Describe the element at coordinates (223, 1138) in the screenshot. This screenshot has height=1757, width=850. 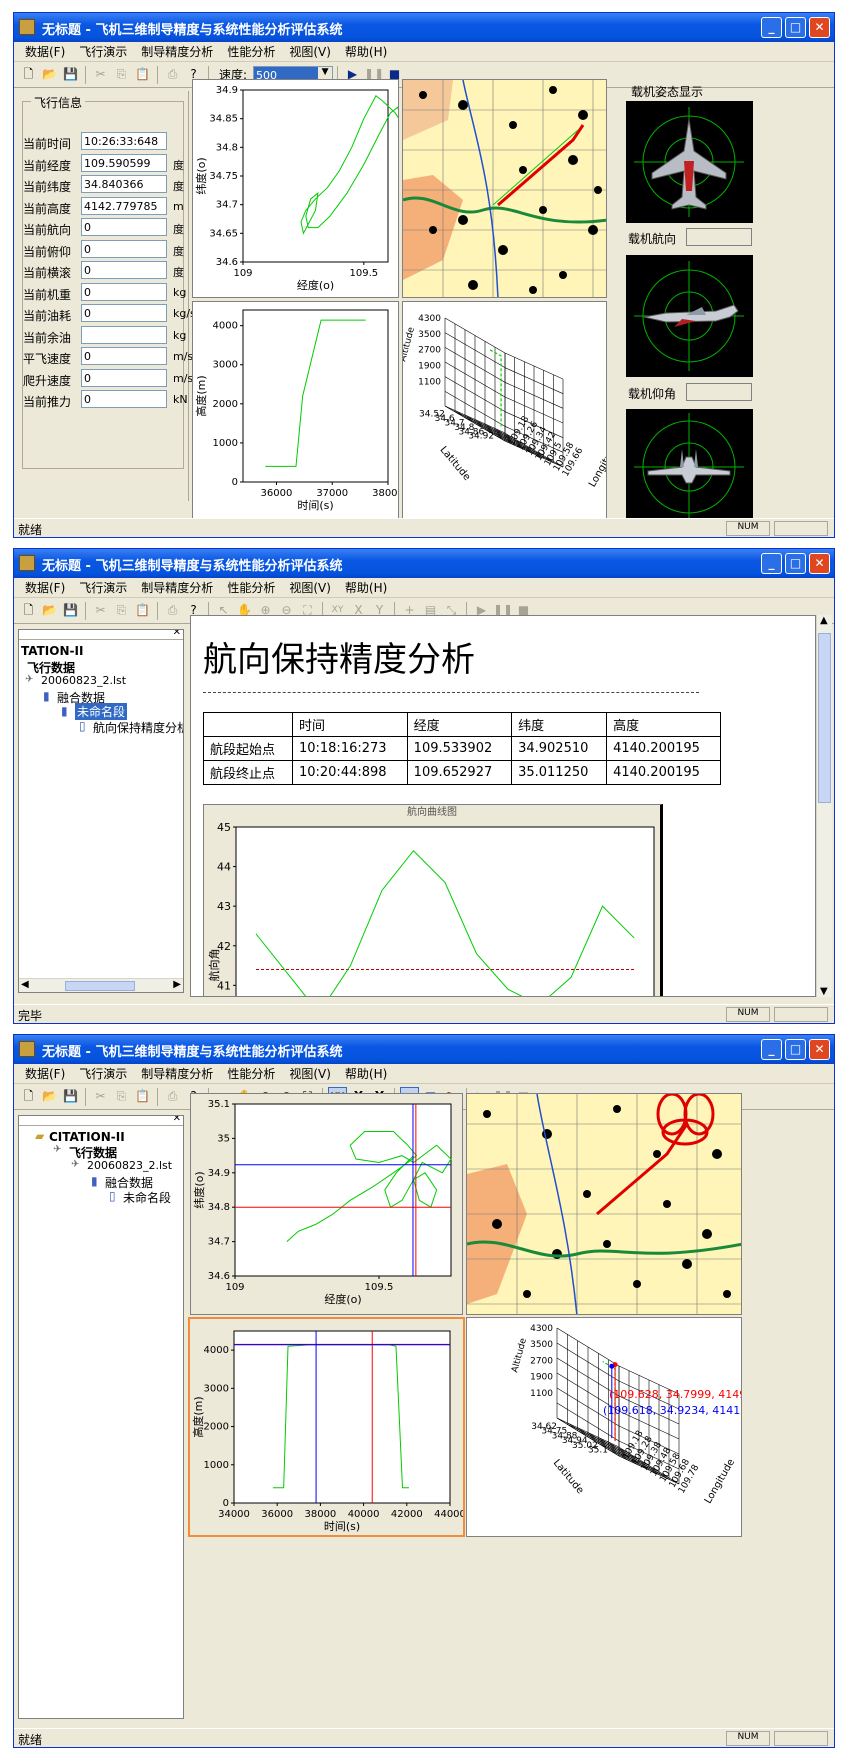
I see `y-tick-label: 35` at that location.